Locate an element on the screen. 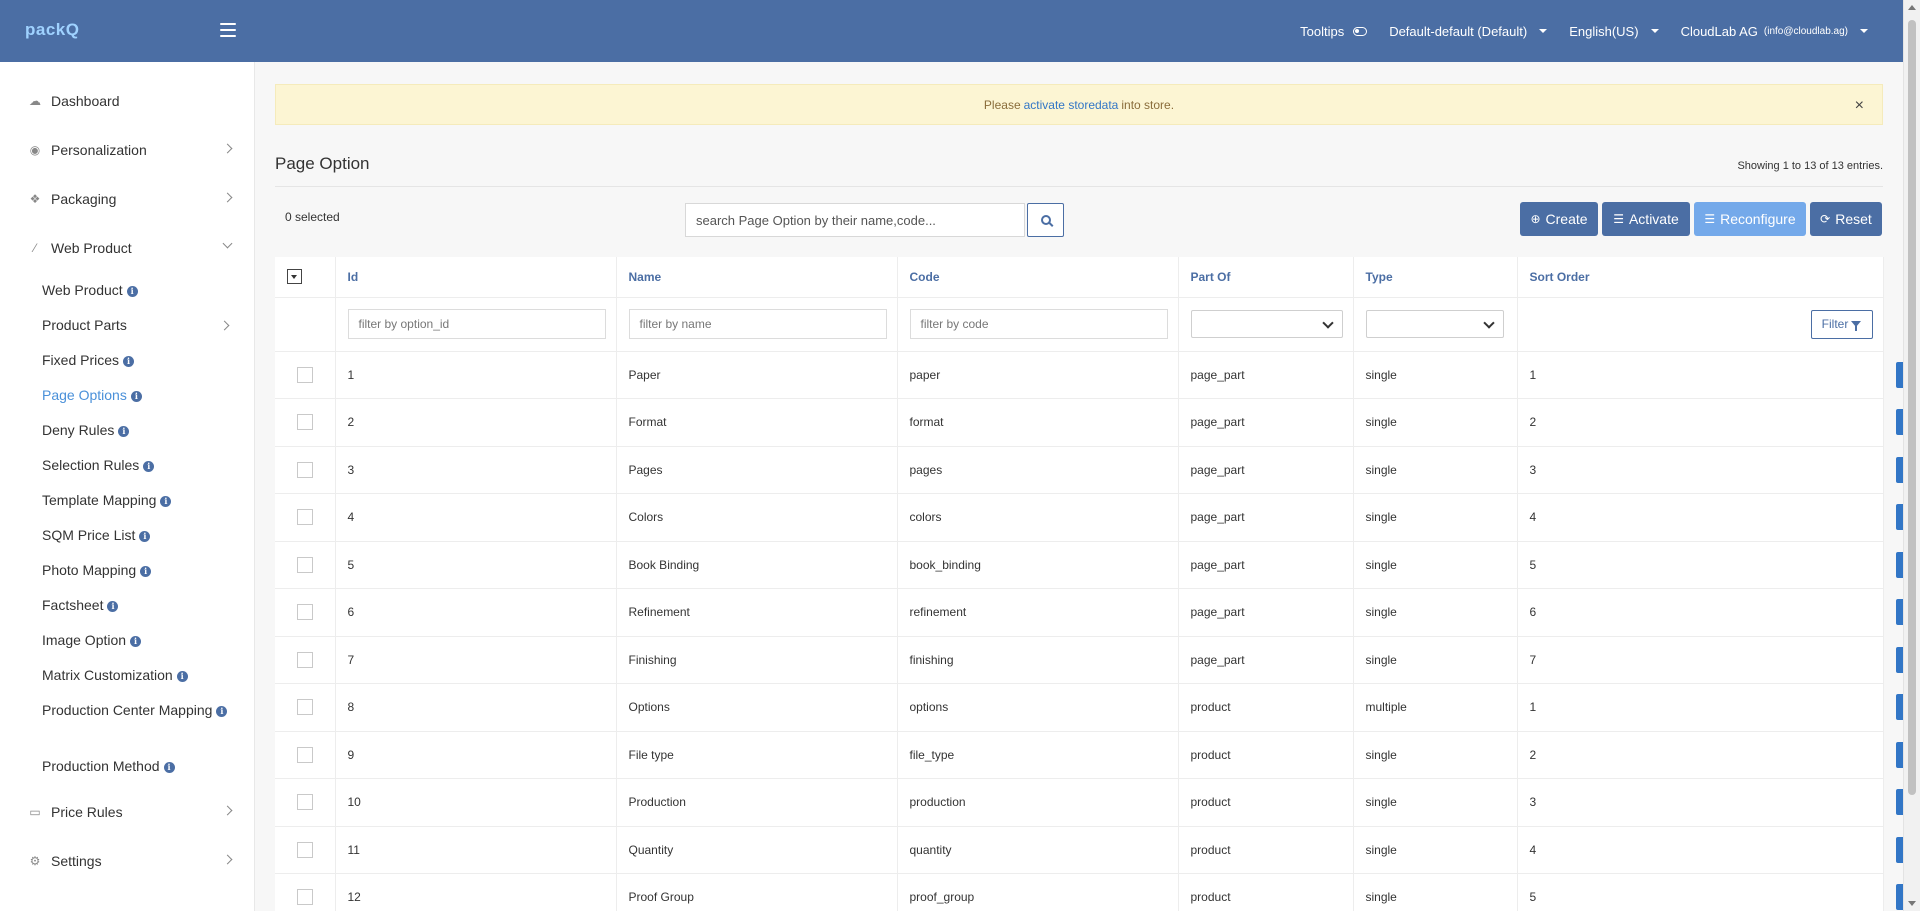 The height and width of the screenshot is (911, 1920). column-header-type: Type is located at coordinates (1435, 277).